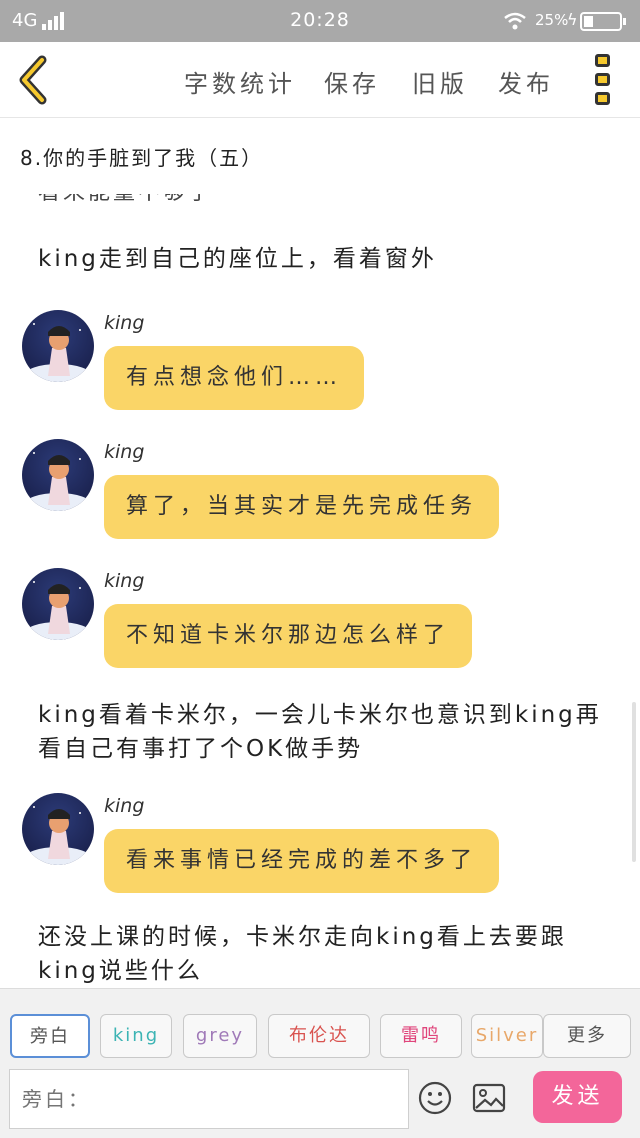  What do you see at coordinates (515, 21) in the screenshot?
I see `wifi-icon` at bounding box center [515, 21].